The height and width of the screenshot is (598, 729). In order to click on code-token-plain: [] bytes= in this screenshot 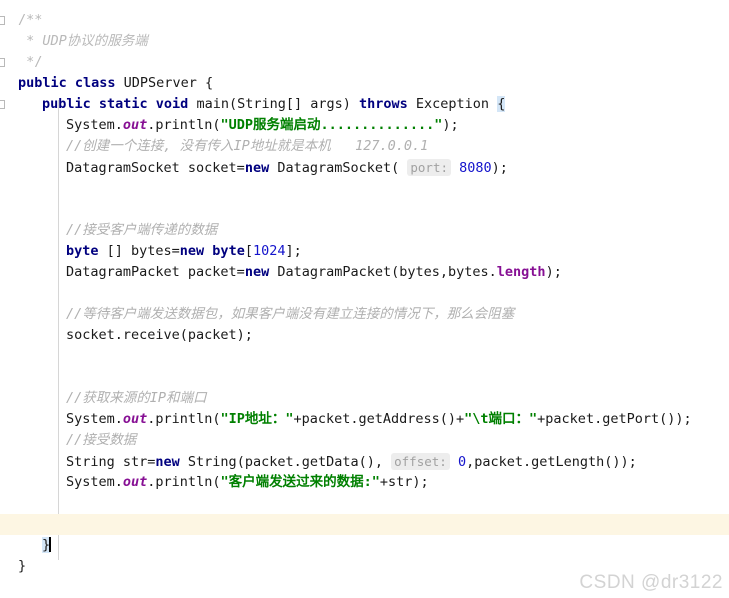, I will do `click(143, 251)`.